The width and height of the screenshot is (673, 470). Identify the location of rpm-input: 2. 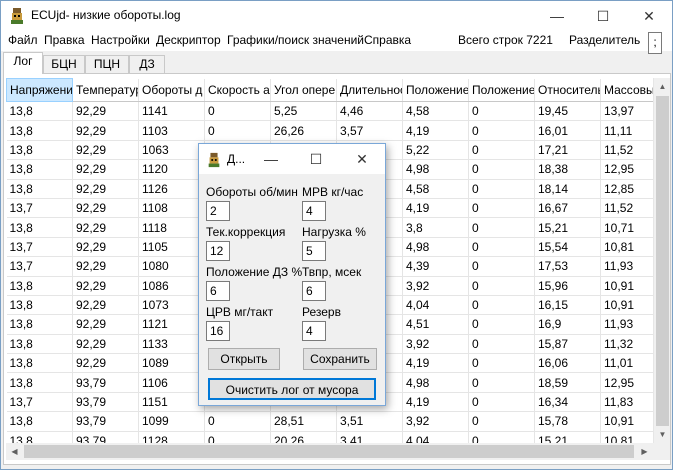
(218, 211).